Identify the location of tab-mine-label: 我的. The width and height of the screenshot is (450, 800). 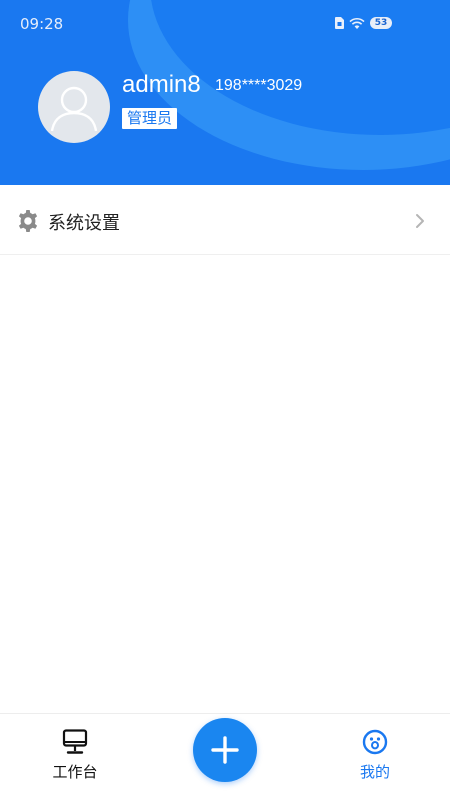
(374, 772).